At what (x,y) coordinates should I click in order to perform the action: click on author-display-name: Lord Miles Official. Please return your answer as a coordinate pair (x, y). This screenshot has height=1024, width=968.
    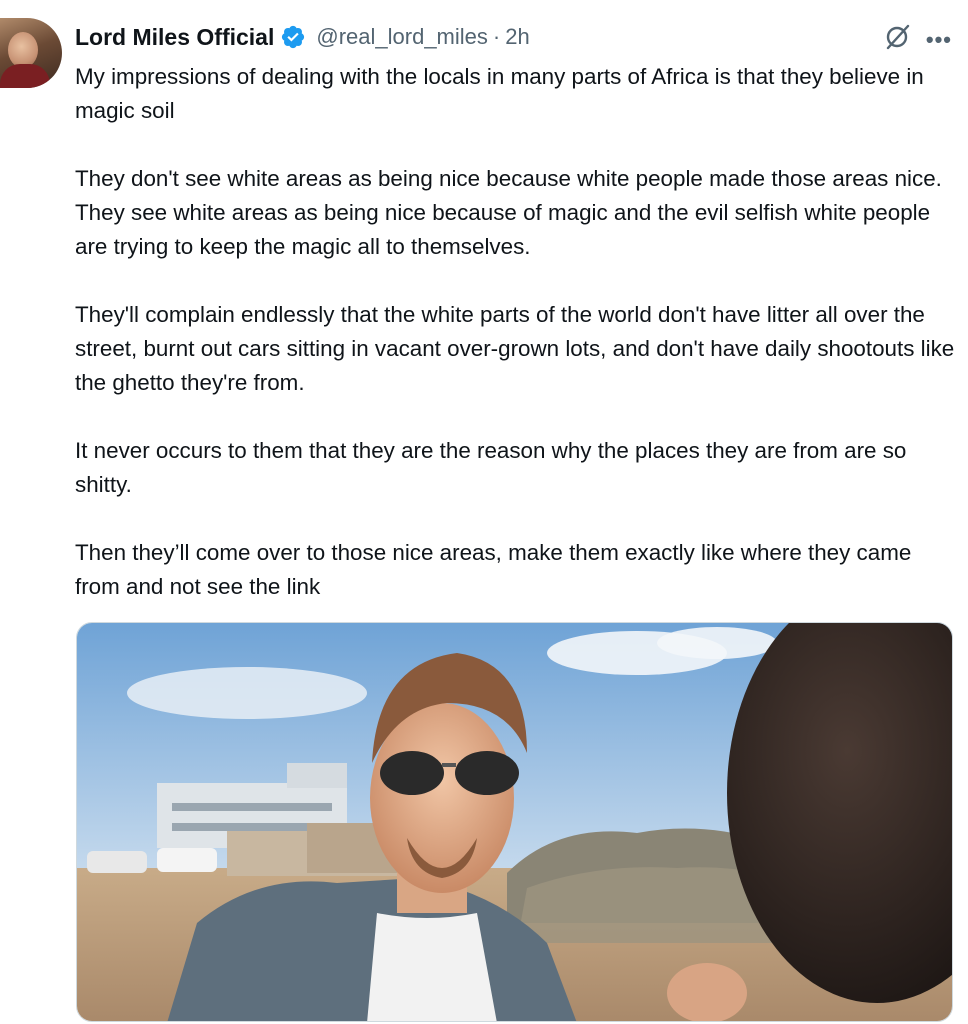
    Looking at the image, I should click on (174, 37).